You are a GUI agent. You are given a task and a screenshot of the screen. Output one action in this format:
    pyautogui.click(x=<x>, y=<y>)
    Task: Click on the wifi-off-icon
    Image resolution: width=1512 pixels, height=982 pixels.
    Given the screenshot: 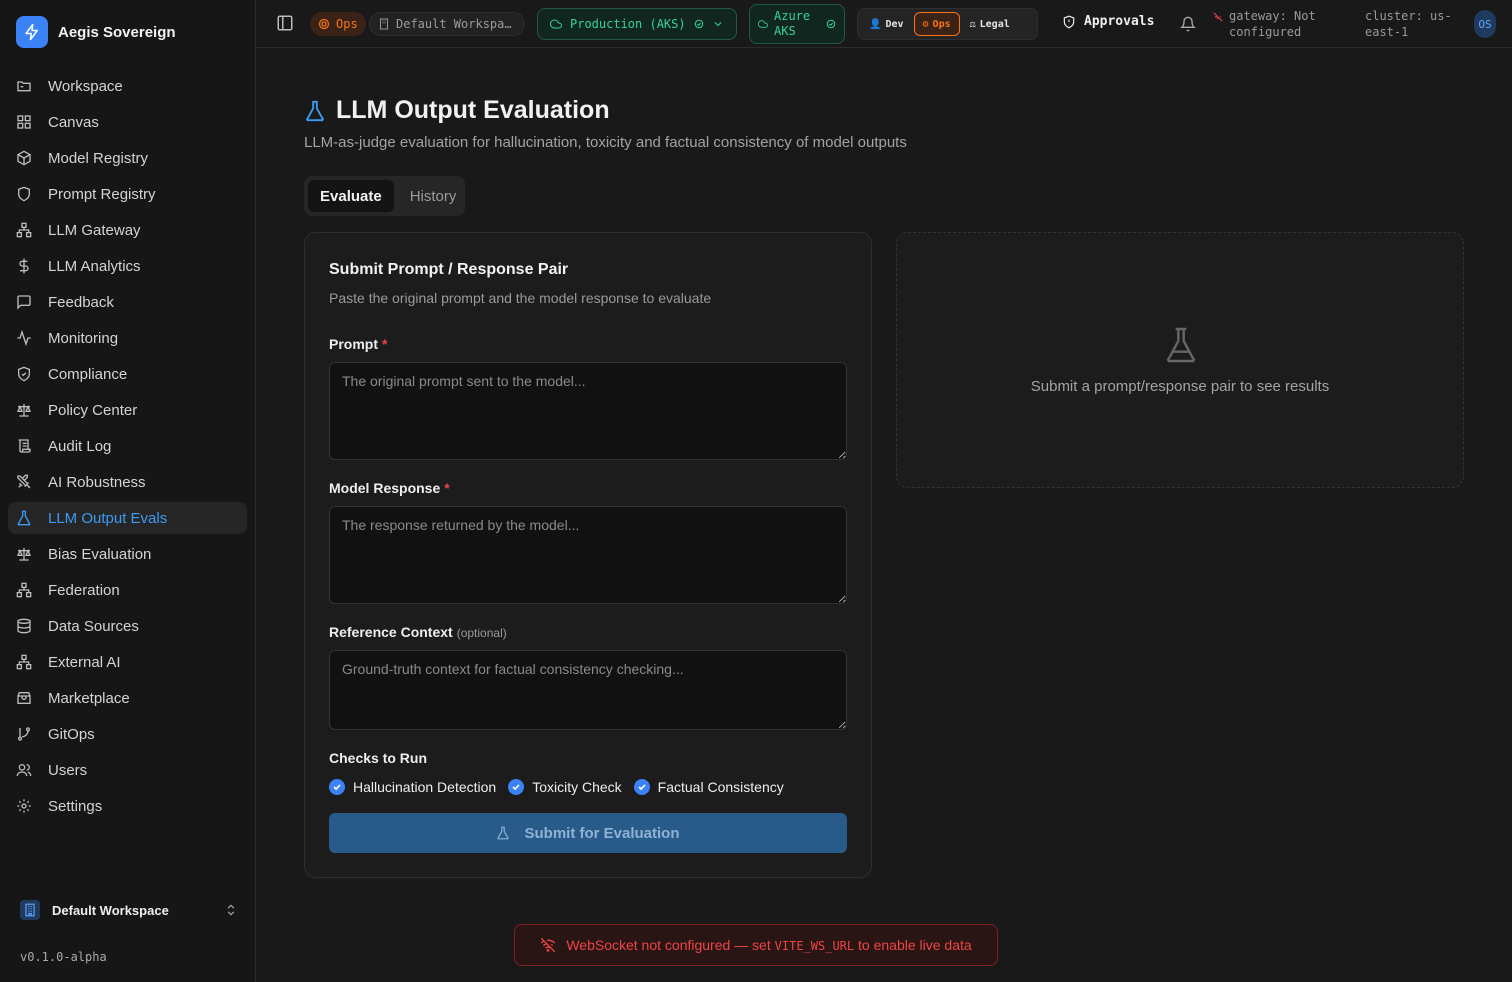 What is the action you would take?
    pyautogui.click(x=548, y=945)
    